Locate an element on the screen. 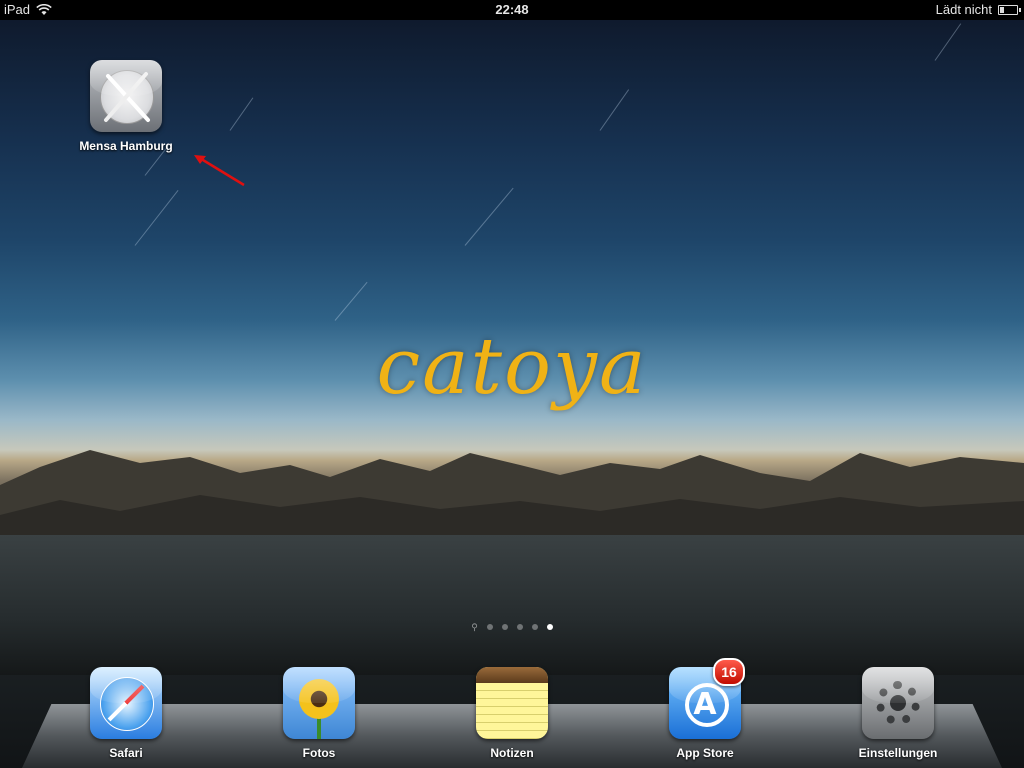 Image resolution: width=1024 pixels, height=768 pixels. dock-app-einstellungen: Einstellungen is located at coordinates (898, 713).